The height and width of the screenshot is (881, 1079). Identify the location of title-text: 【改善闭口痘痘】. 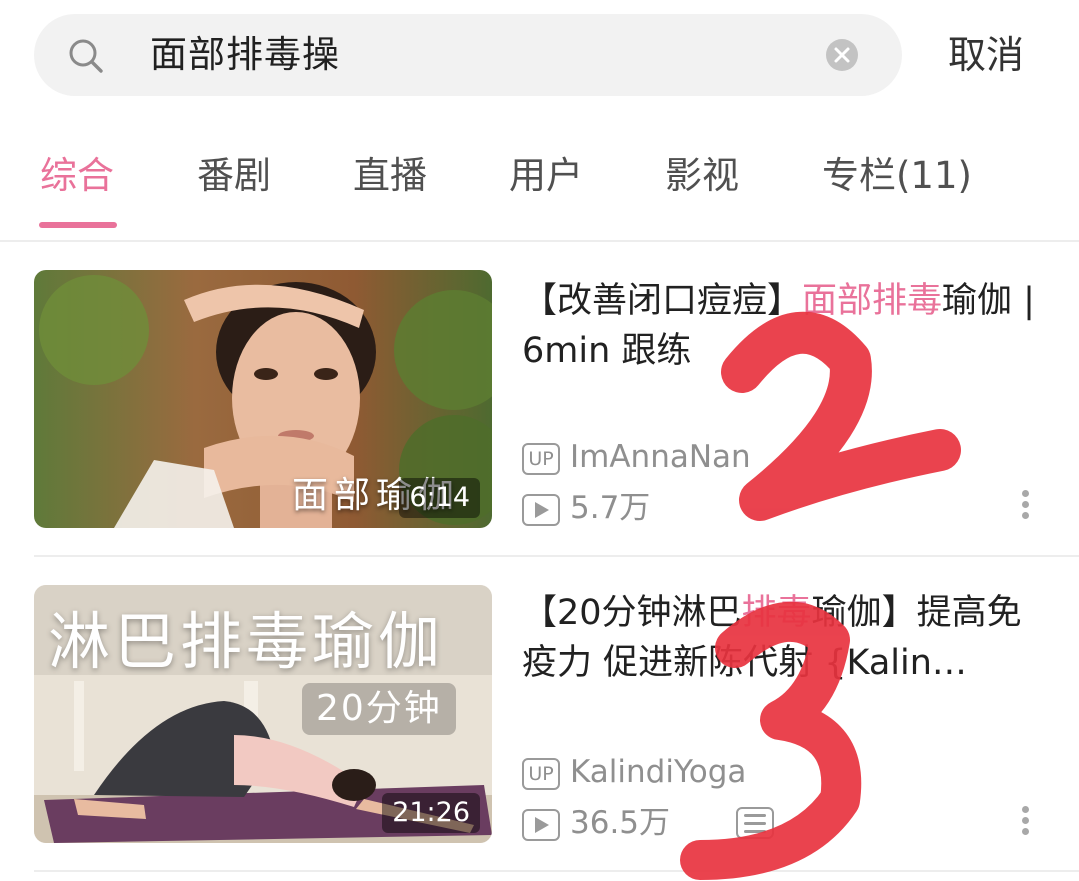
(662, 301).